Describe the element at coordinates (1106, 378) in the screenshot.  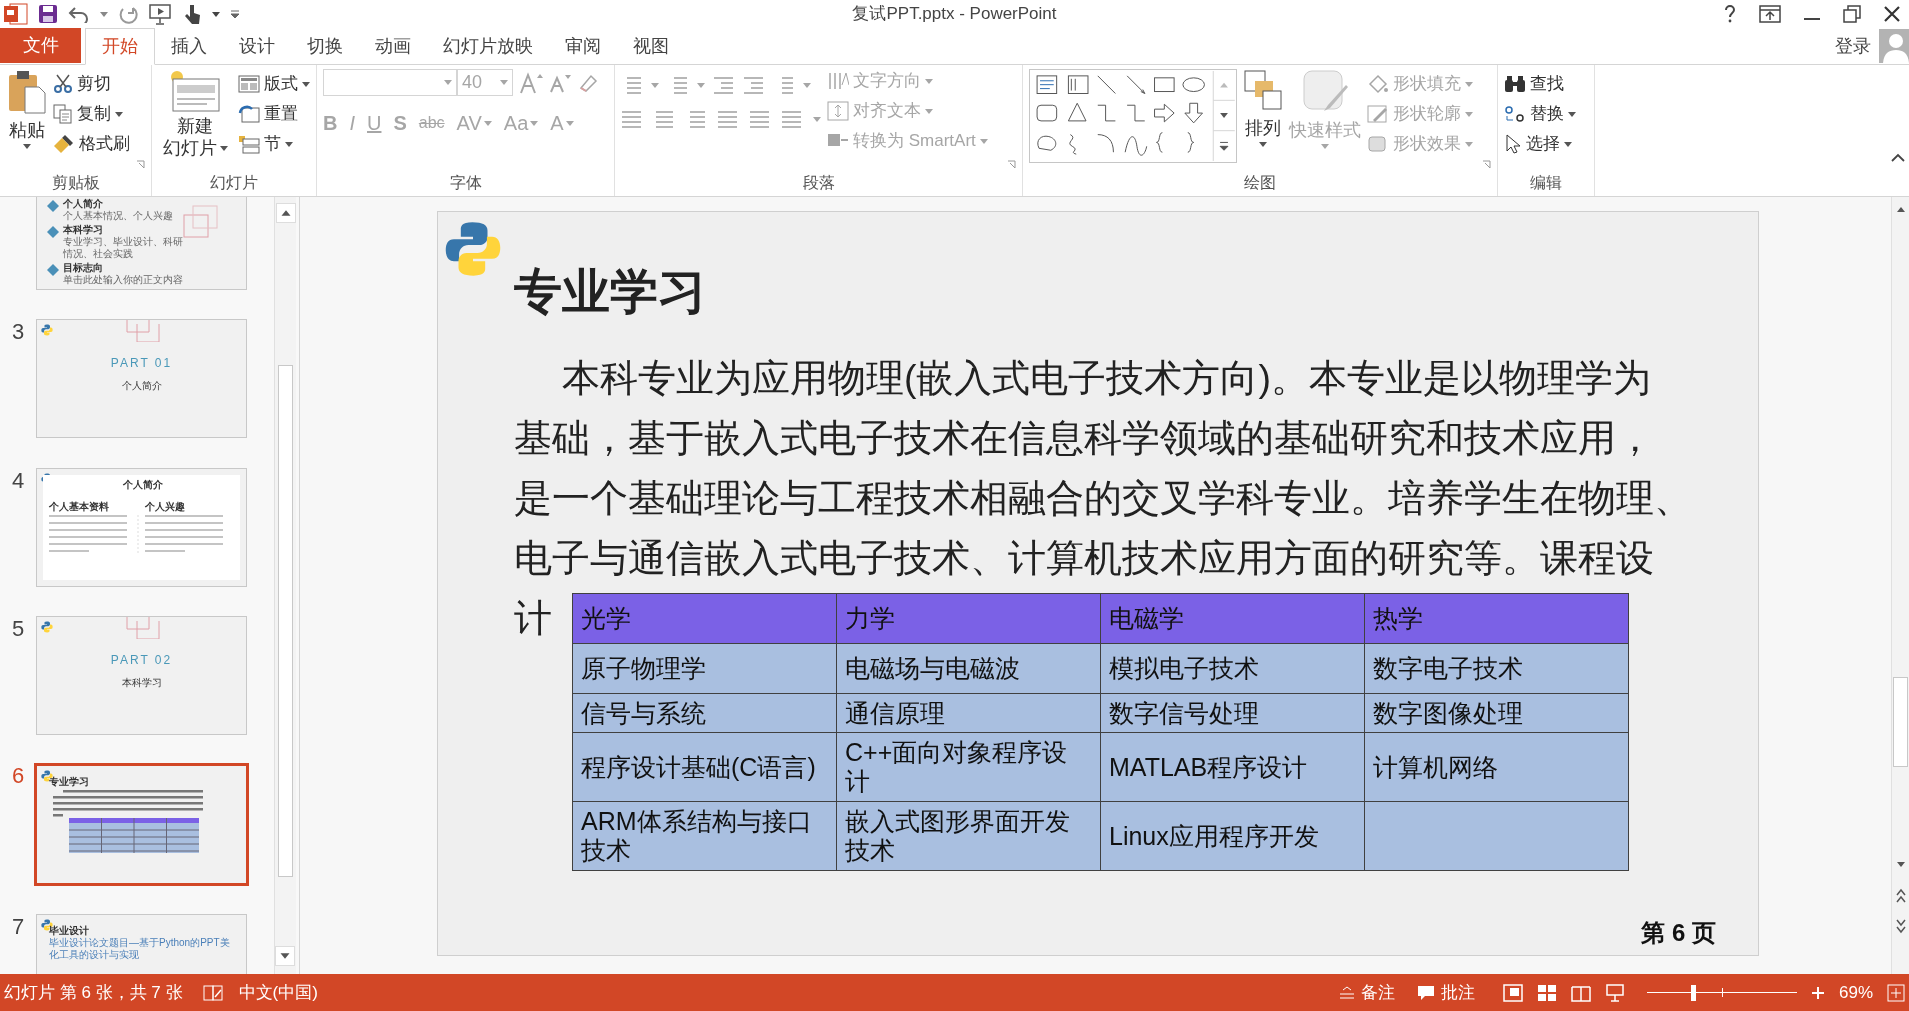
I see `paragraph-line: 本科专业为应用物理(嵌入式电子技术方向)。本专业是以物理学为` at that location.